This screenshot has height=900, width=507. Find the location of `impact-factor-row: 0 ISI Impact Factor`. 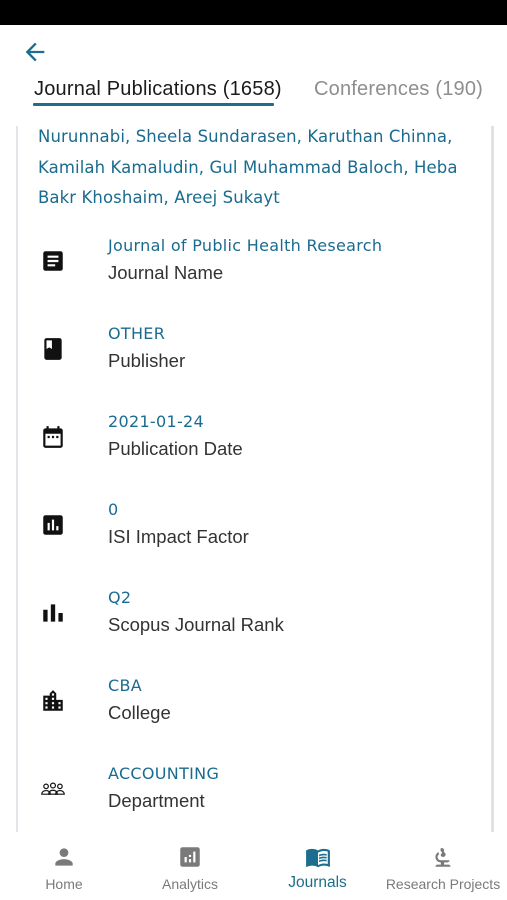

impact-factor-row: 0 ISI Impact Factor is located at coordinates (253, 535).